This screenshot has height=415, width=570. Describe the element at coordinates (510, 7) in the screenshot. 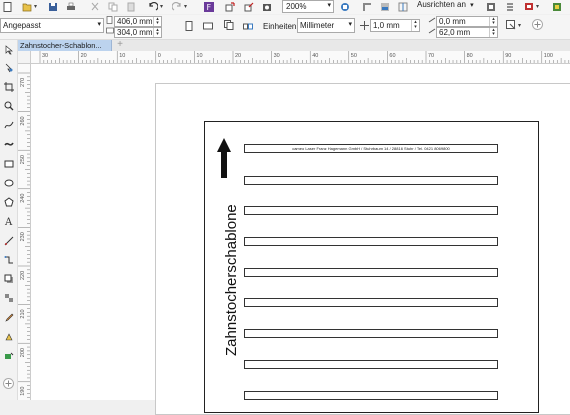

I see `application-launcher-icon` at that location.